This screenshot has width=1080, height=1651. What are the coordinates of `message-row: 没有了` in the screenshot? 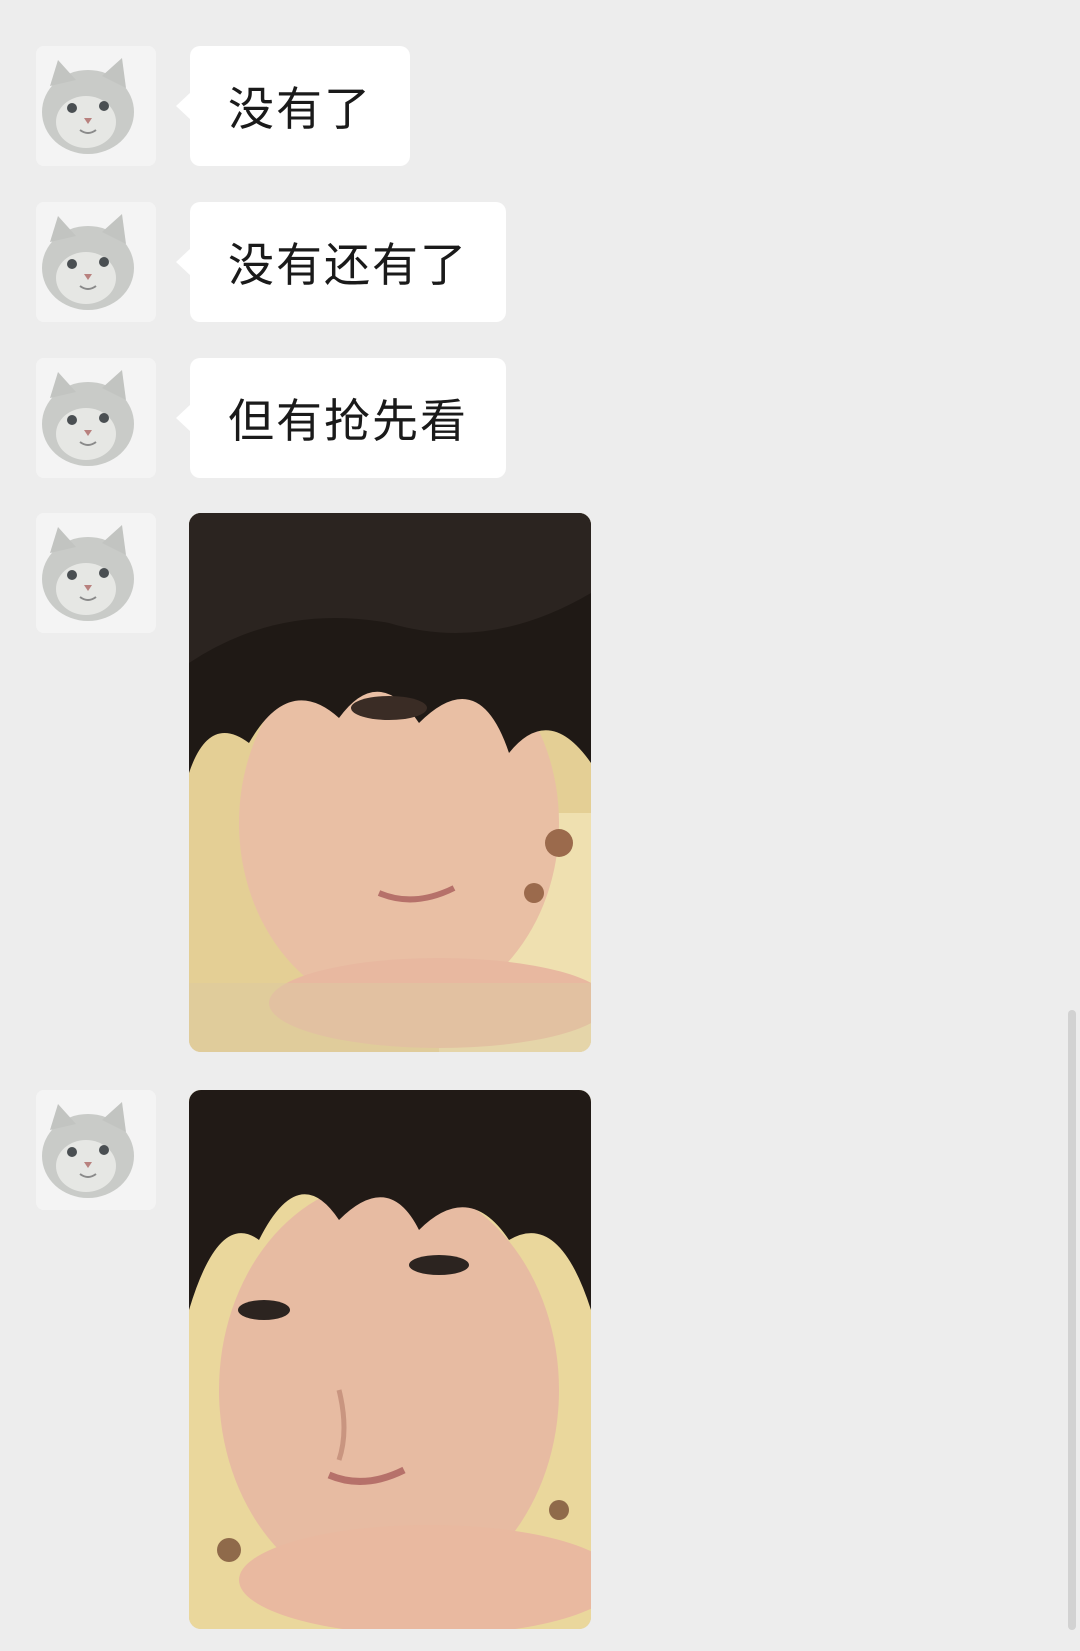 It's located at (540, 106).